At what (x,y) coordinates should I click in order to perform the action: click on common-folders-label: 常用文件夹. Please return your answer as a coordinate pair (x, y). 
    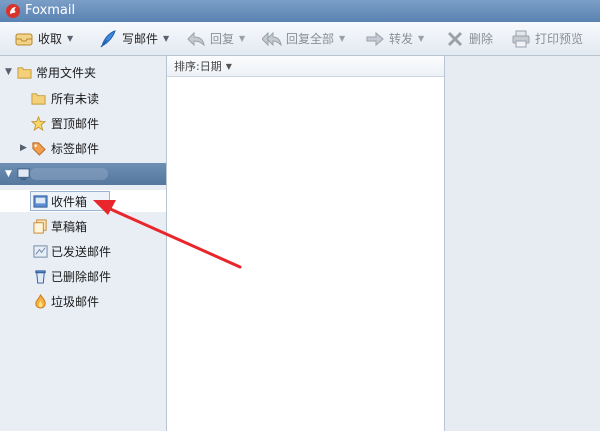
    Looking at the image, I should click on (66, 72).